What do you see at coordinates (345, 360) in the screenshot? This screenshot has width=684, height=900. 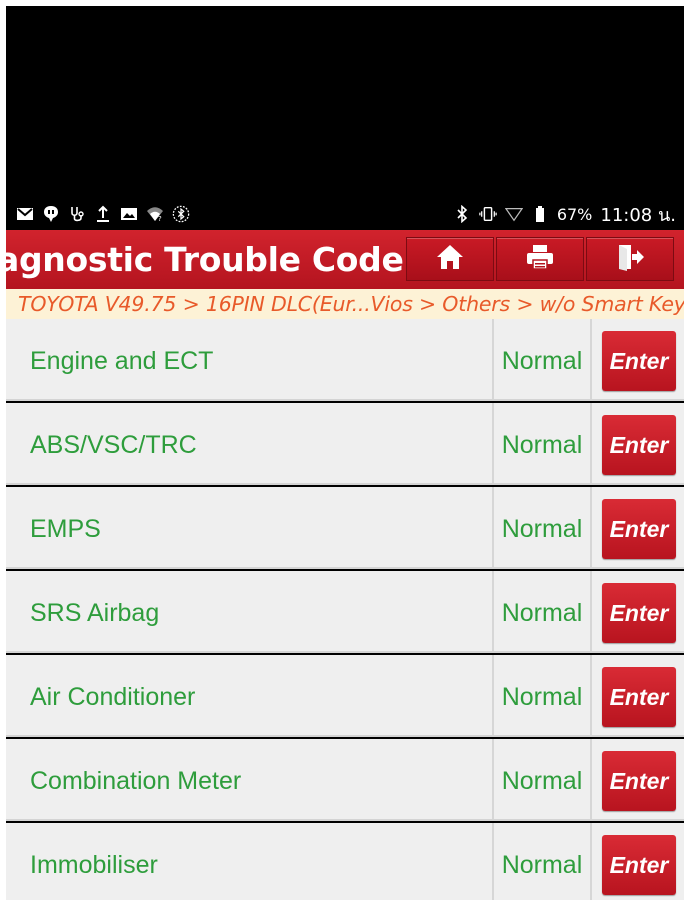 I see `system-row: Engine and ECT Normal Enter` at bounding box center [345, 360].